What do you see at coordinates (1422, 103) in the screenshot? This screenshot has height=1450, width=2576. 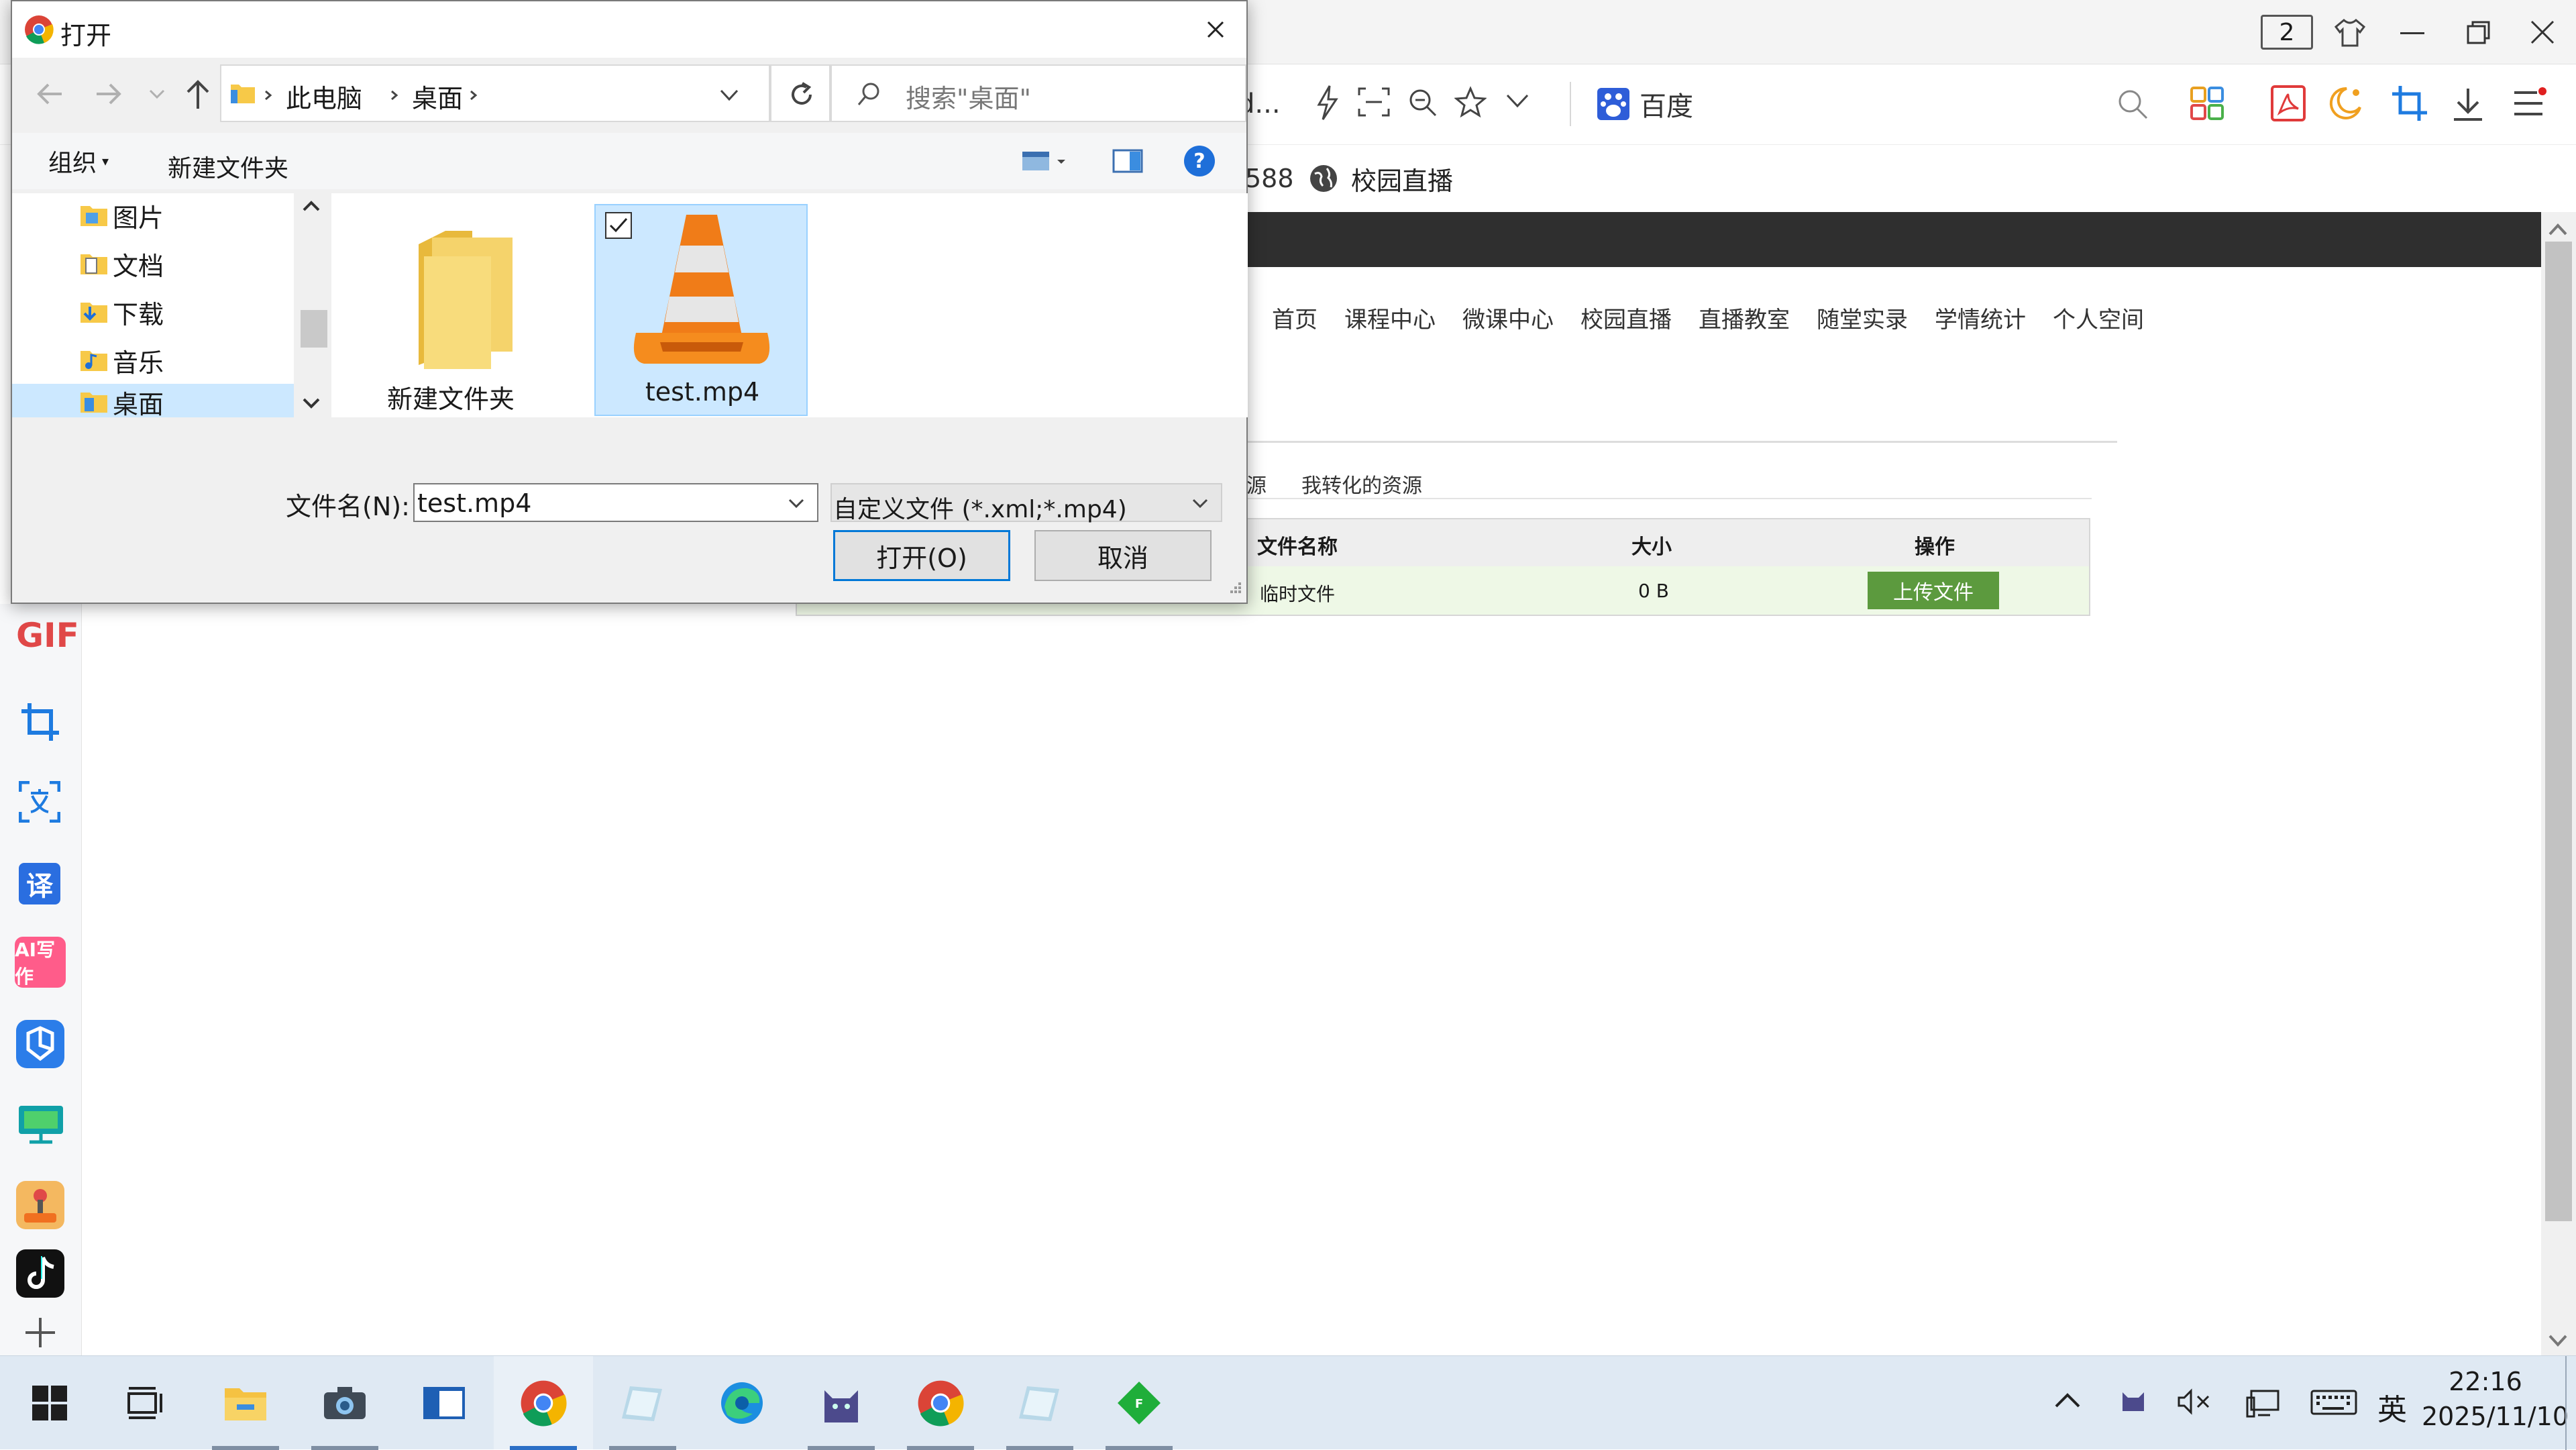 I see `zoom-out-icon` at bounding box center [1422, 103].